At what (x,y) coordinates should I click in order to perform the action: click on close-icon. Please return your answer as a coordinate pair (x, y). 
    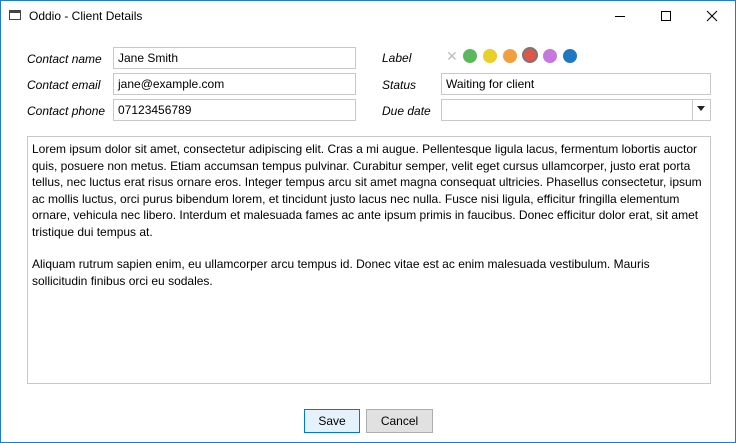
    Looking at the image, I should click on (712, 16).